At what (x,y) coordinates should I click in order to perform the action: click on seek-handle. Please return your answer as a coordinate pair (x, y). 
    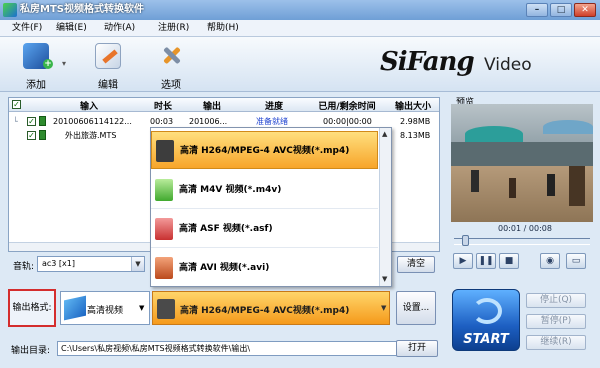
    Looking at the image, I should click on (465, 240).